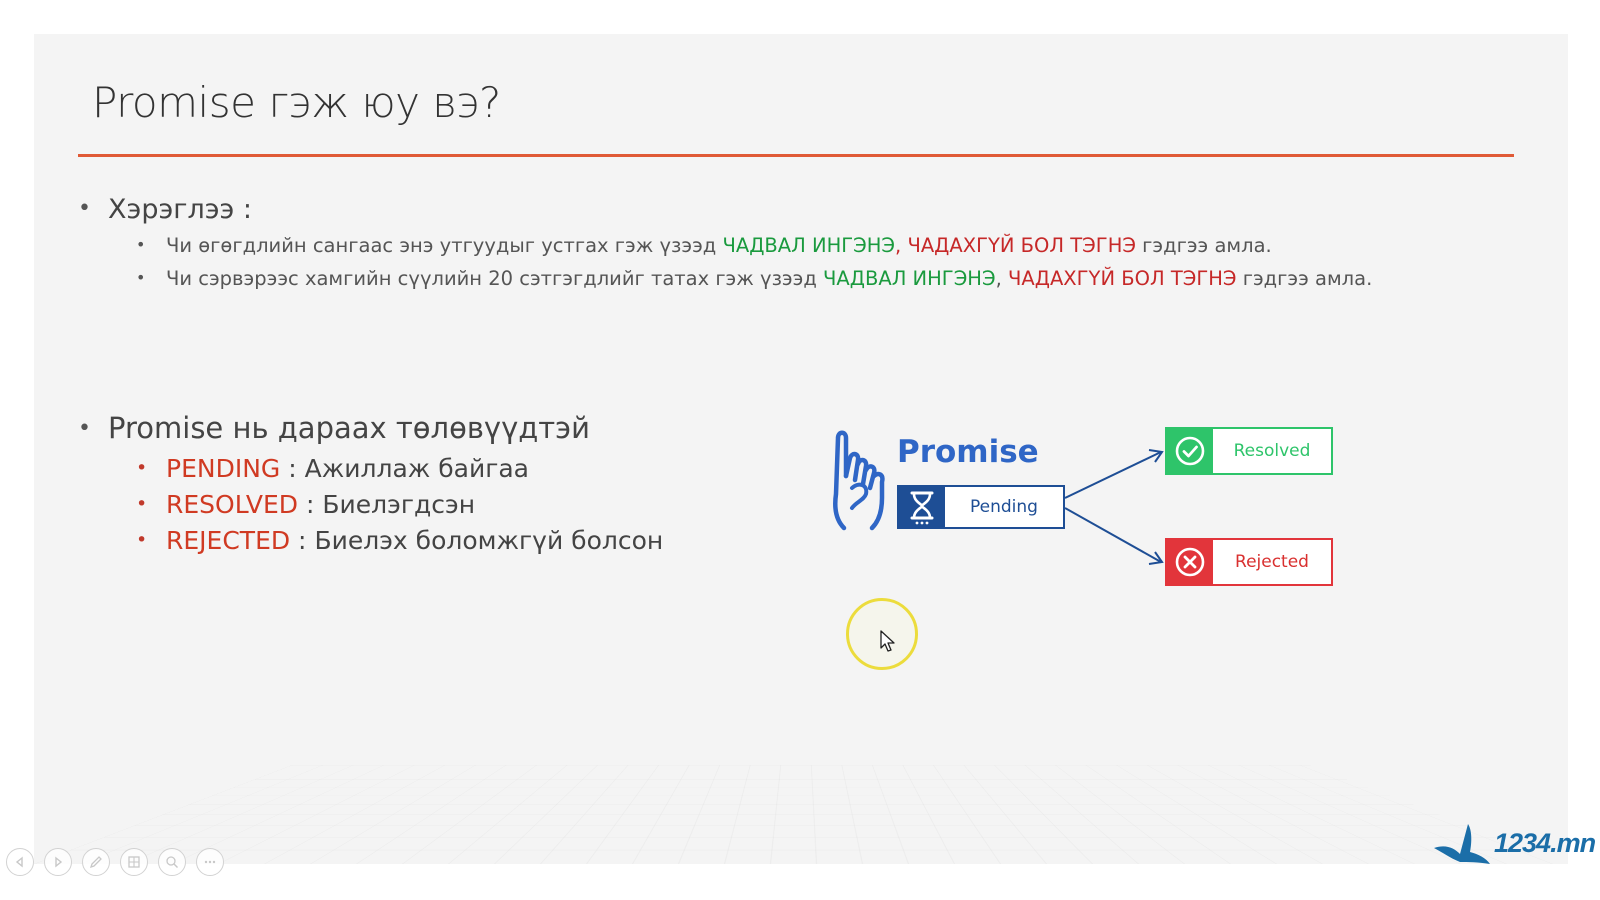  I want to click on state-description: Биелэгдсэн, so click(399, 504).